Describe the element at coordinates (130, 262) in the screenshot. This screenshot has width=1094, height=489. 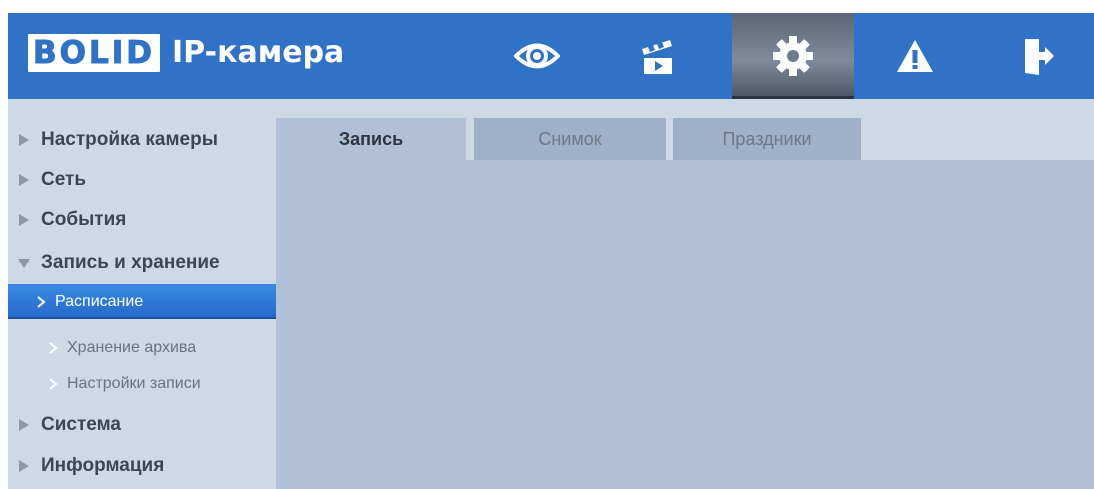
I see `sidebar-item-label: Запись и хранение` at that location.